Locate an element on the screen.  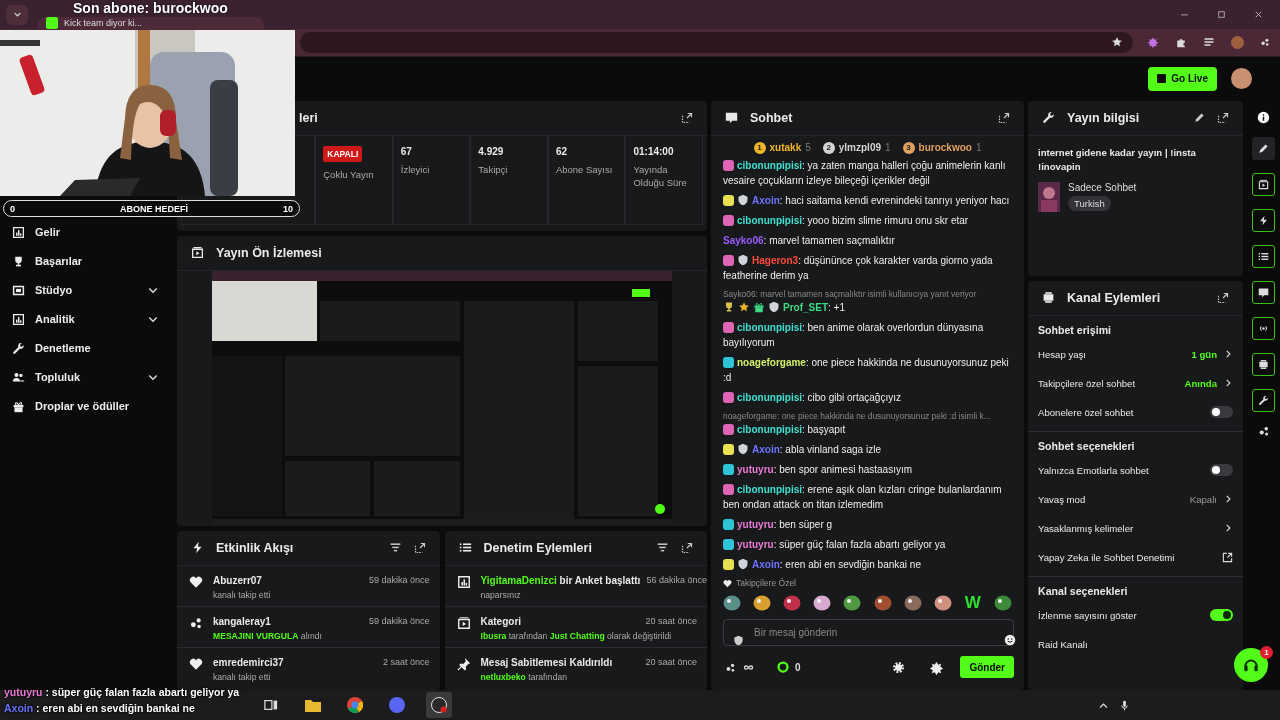
rank-medal: 1 is located at coordinates (759, 147).